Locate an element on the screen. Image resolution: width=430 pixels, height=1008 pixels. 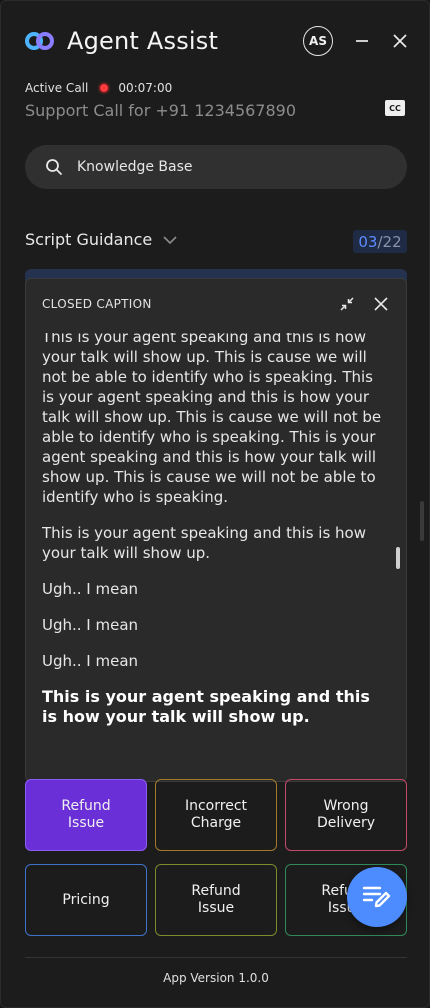
recording-indicator-icon is located at coordinates (104, 88).